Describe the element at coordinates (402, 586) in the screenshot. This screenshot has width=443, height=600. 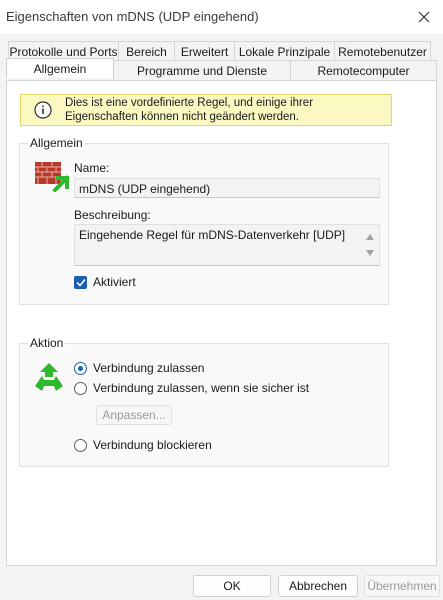
I see `apply-button: Übernehmen` at that location.